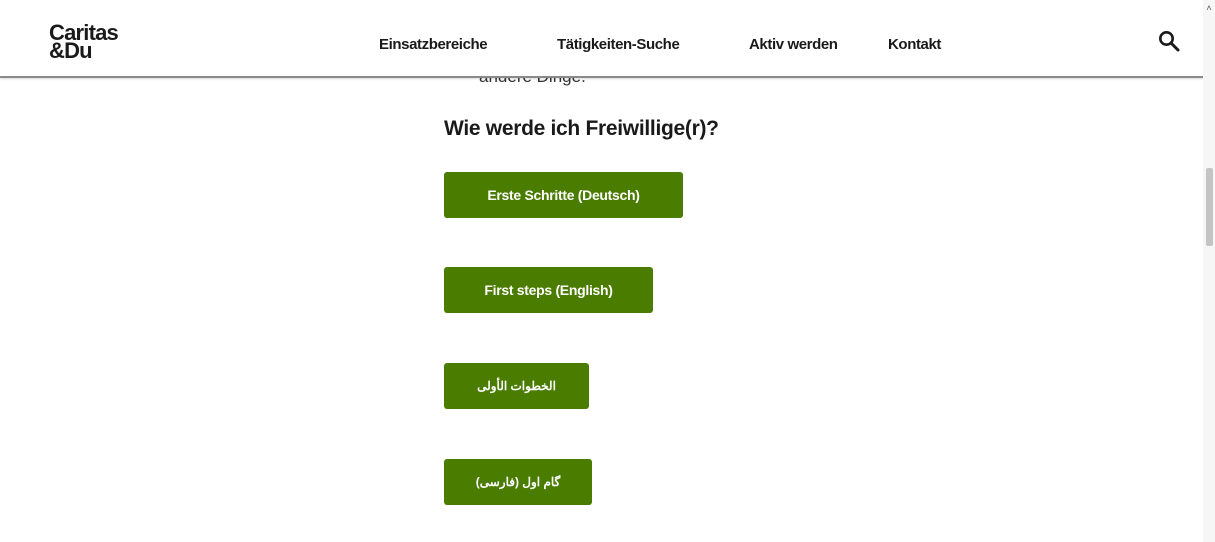 The image size is (1215, 542). I want to click on nav-item-einsatzbereiche: Einsatzbereiche, so click(433, 44).